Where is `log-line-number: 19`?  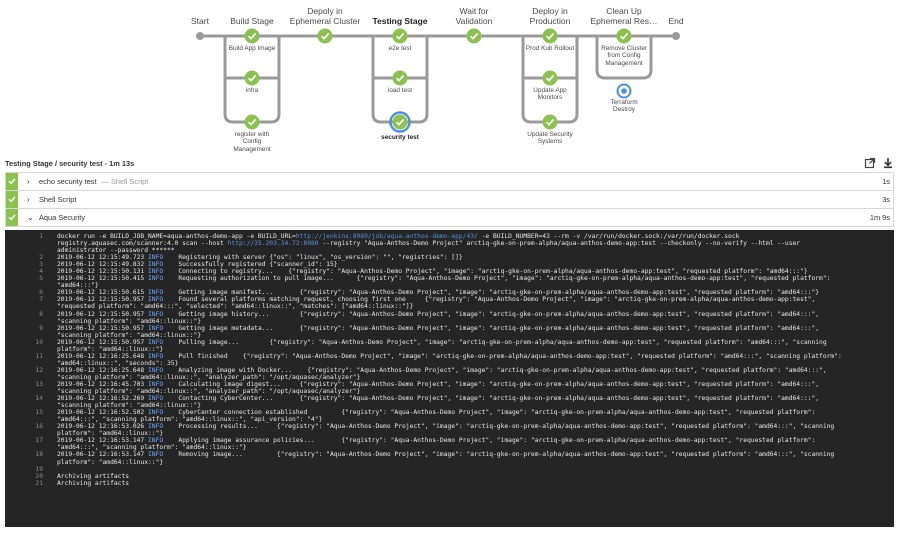
log-line-number: 19 is located at coordinates (31, 469).